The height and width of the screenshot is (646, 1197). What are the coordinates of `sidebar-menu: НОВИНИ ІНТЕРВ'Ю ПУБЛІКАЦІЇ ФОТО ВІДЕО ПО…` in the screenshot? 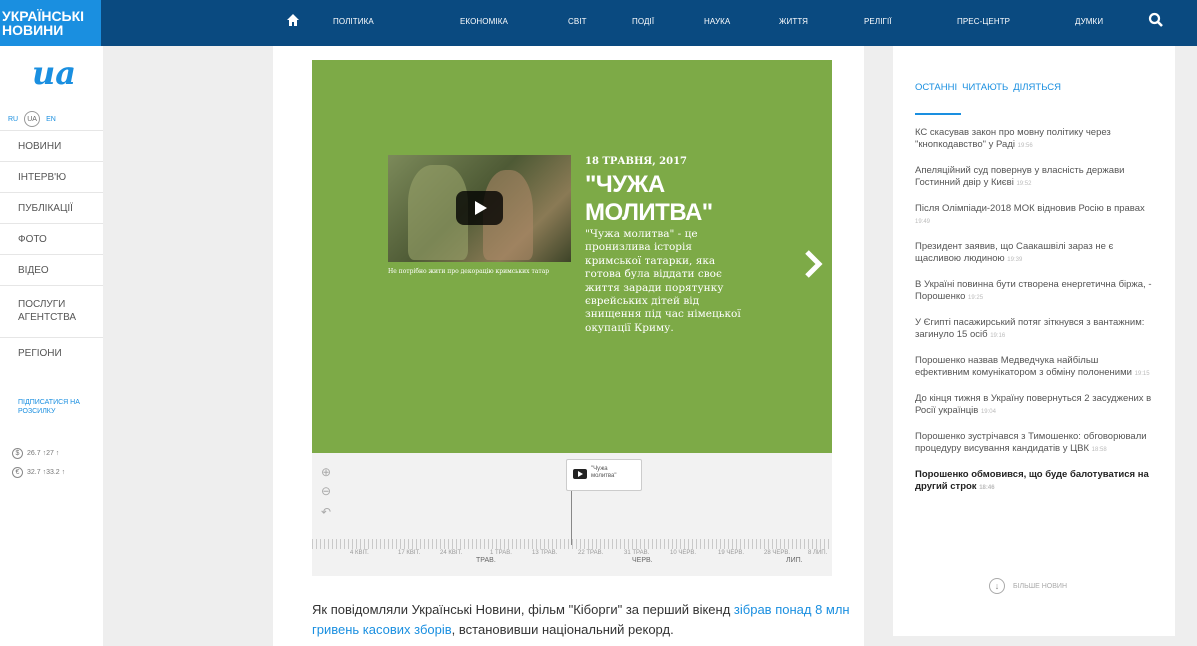 It's located at (51, 249).